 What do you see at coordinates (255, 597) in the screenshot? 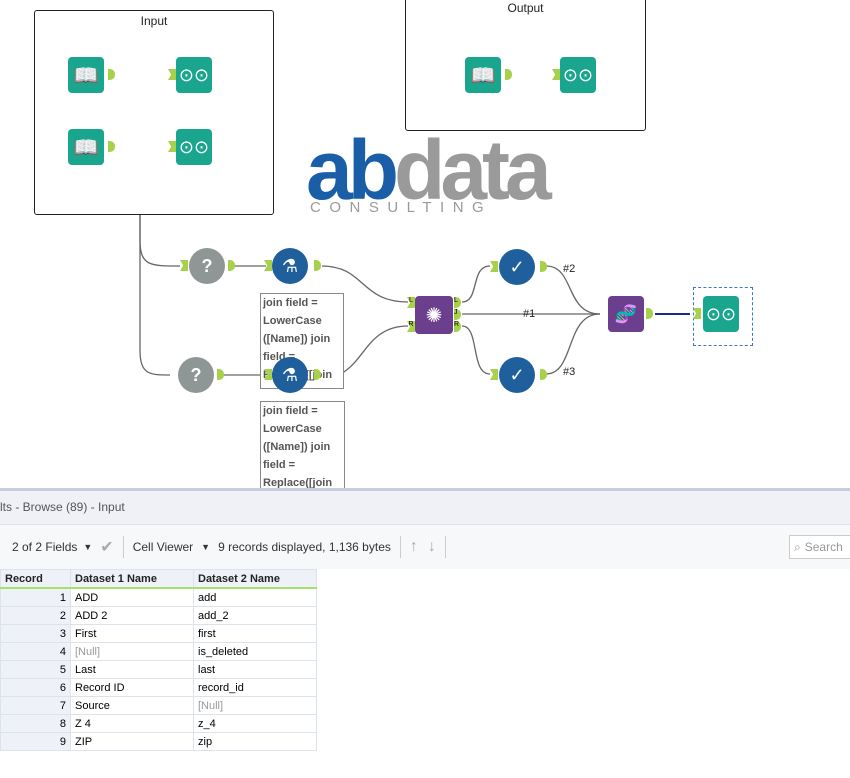
I see `table-cell: add` at bounding box center [255, 597].